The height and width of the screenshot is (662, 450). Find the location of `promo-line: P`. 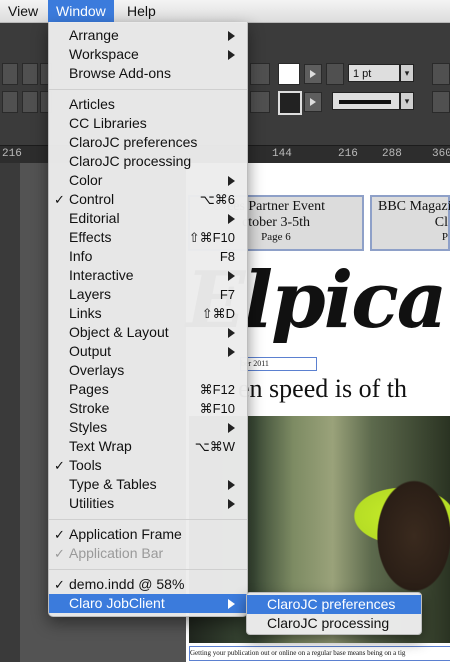

promo-line: P is located at coordinates (444, 237).